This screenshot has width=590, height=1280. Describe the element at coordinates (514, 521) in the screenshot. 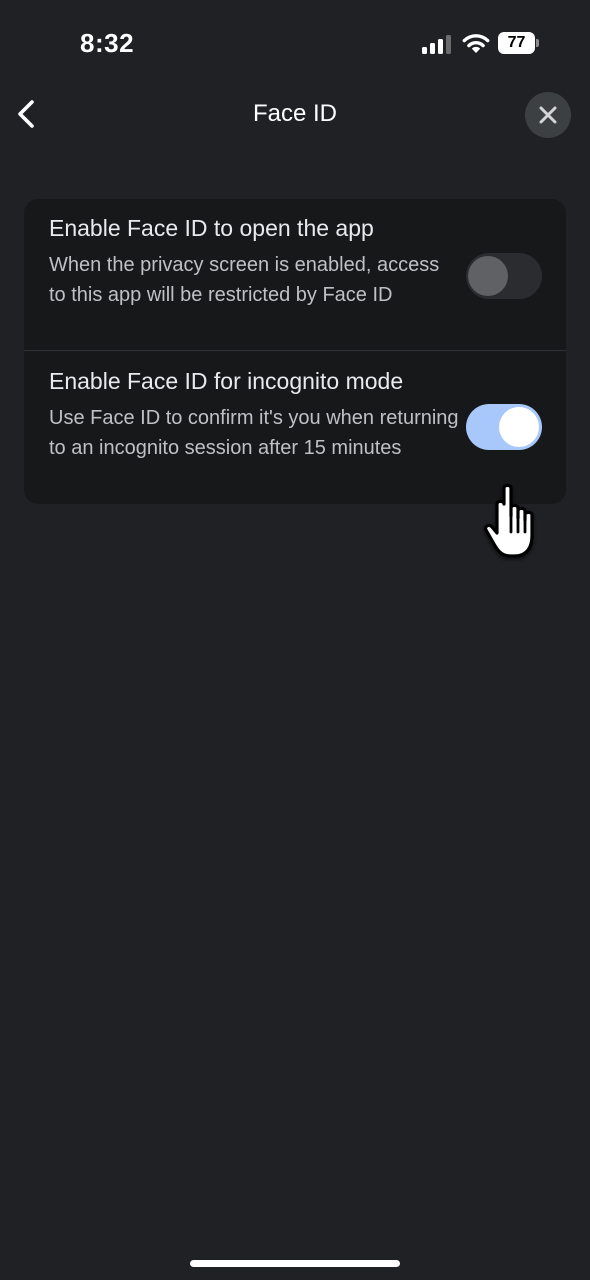

I see `hand-pointer-icon` at that location.